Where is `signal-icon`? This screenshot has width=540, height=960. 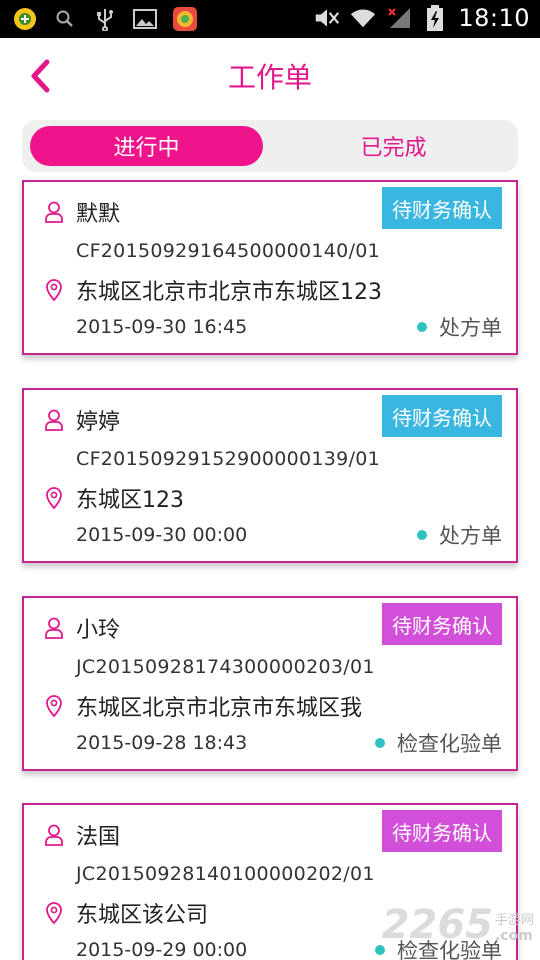
signal-icon is located at coordinates (399, 18).